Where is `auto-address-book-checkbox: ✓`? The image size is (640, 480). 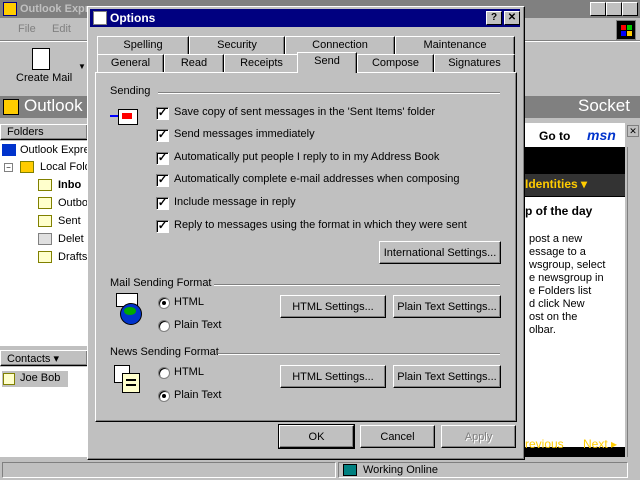
auto-address-book-checkbox: ✓ is located at coordinates (162, 158).